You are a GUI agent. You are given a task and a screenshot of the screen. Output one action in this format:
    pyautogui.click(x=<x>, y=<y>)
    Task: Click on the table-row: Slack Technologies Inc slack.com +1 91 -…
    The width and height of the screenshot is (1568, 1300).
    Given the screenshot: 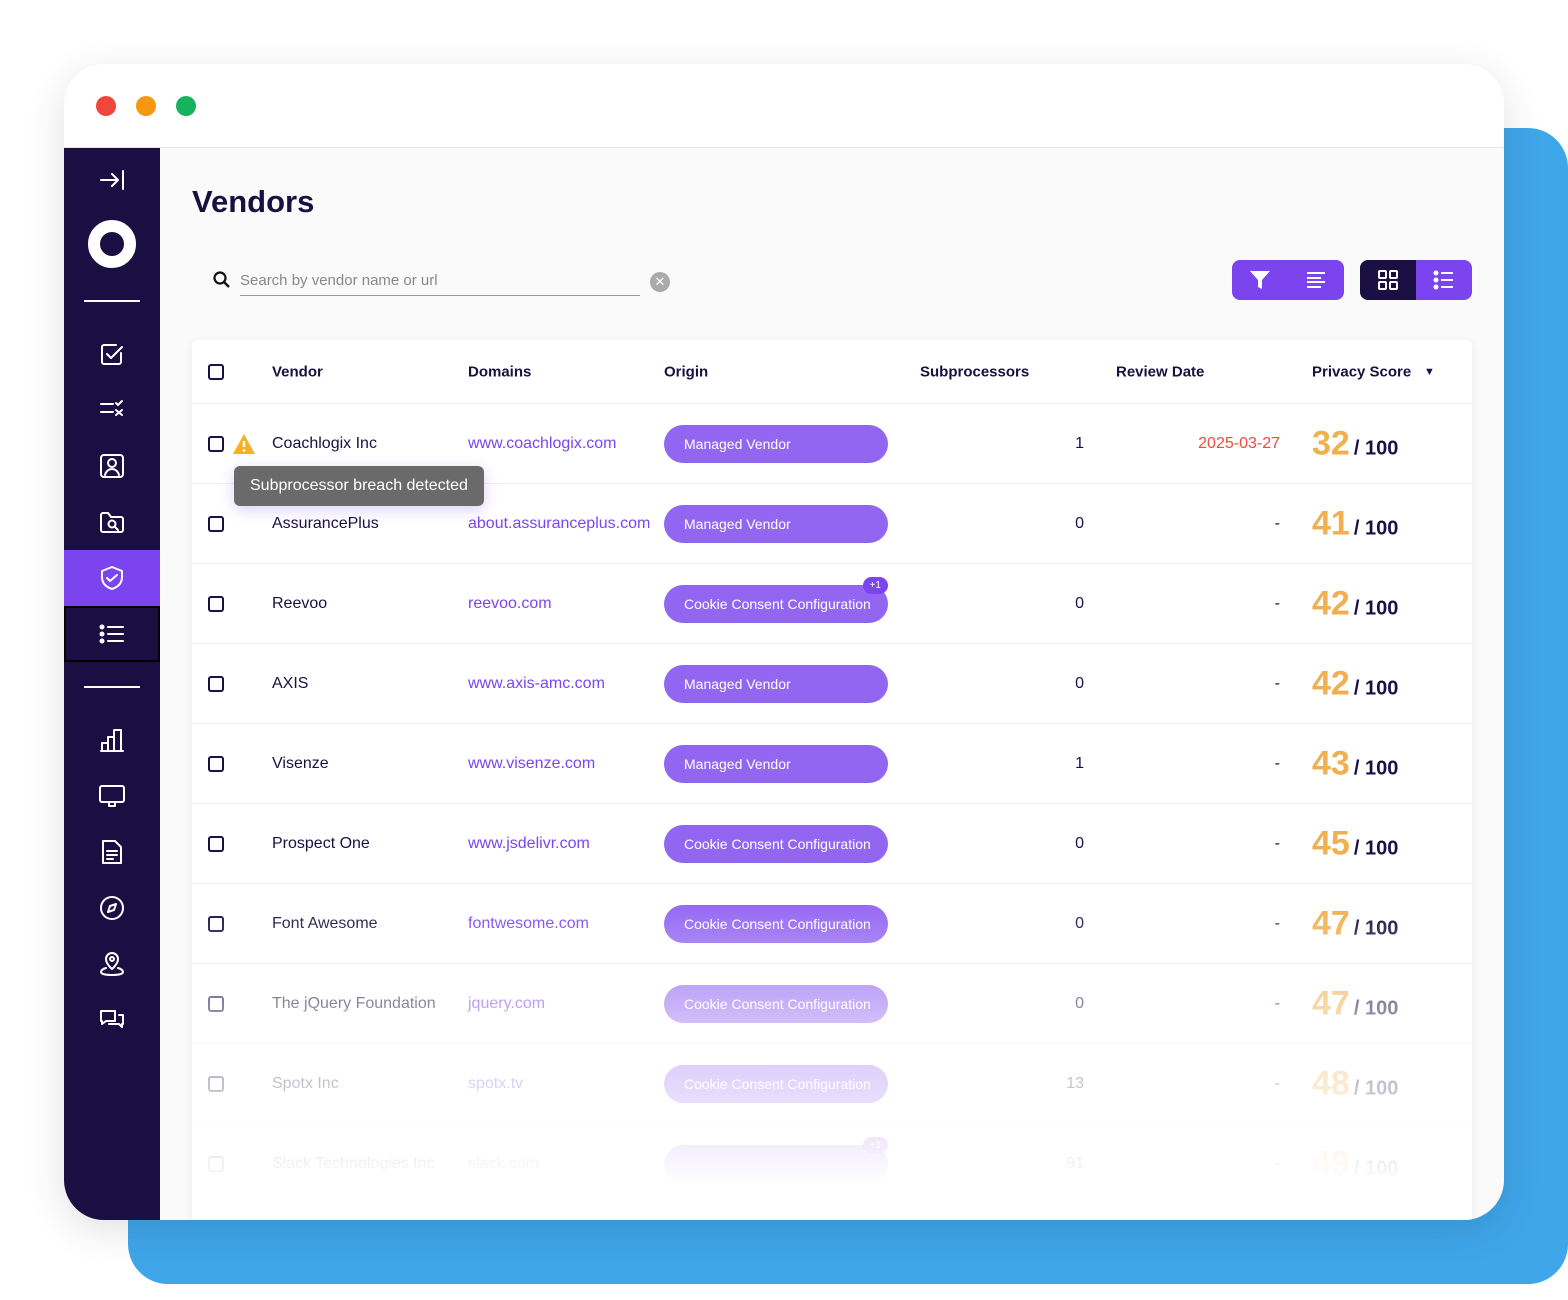 What is the action you would take?
    pyautogui.click(x=832, y=1164)
    